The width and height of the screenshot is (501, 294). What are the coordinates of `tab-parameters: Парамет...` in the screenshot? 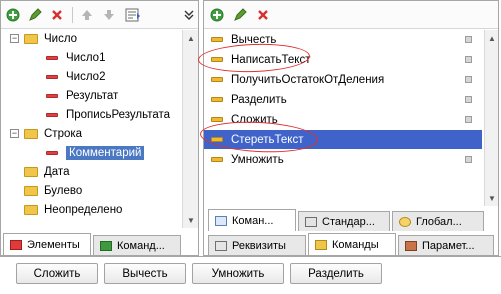 It's located at (446, 245).